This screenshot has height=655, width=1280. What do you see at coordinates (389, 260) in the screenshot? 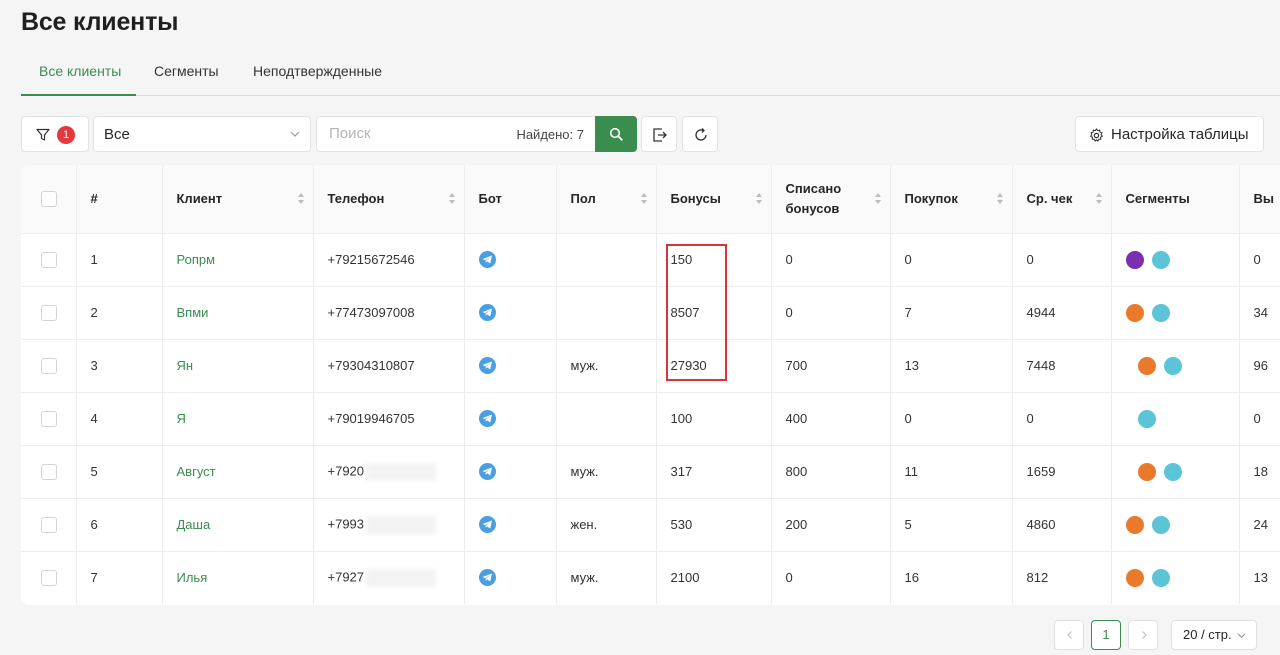
I see `cell-phone: +79215672546` at bounding box center [389, 260].